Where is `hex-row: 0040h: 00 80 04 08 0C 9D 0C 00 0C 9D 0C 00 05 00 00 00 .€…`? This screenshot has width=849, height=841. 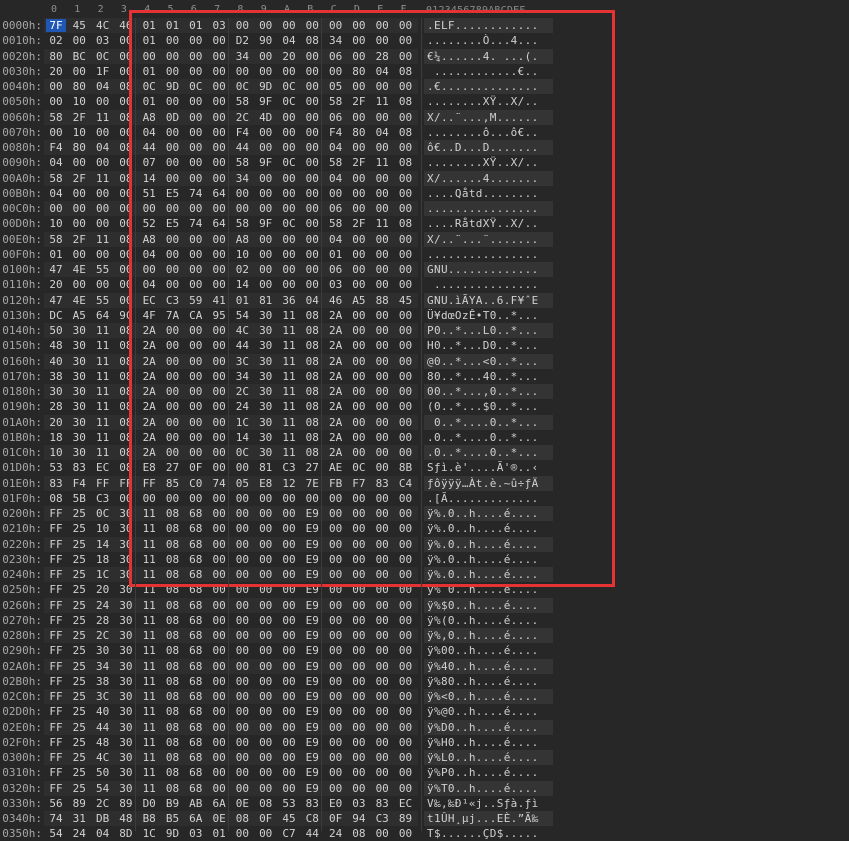
hex-row: 0040h: 00 80 04 08 0C 9D 0C 00 0C 9D 0C 00 05 00 00 00 .€… is located at coordinates (424, 86).